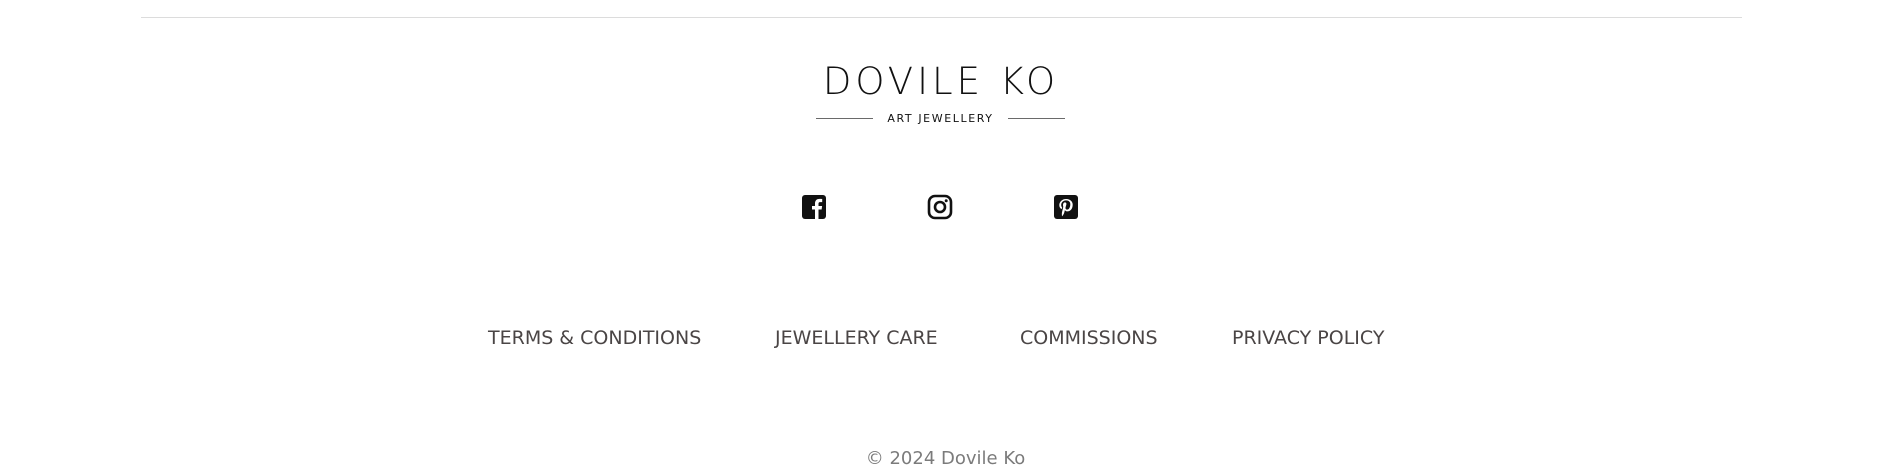 This screenshot has height=476, width=1891. Describe the element at coordinates (941, 17) in the screenshot. I see `footer-divider` at that location.